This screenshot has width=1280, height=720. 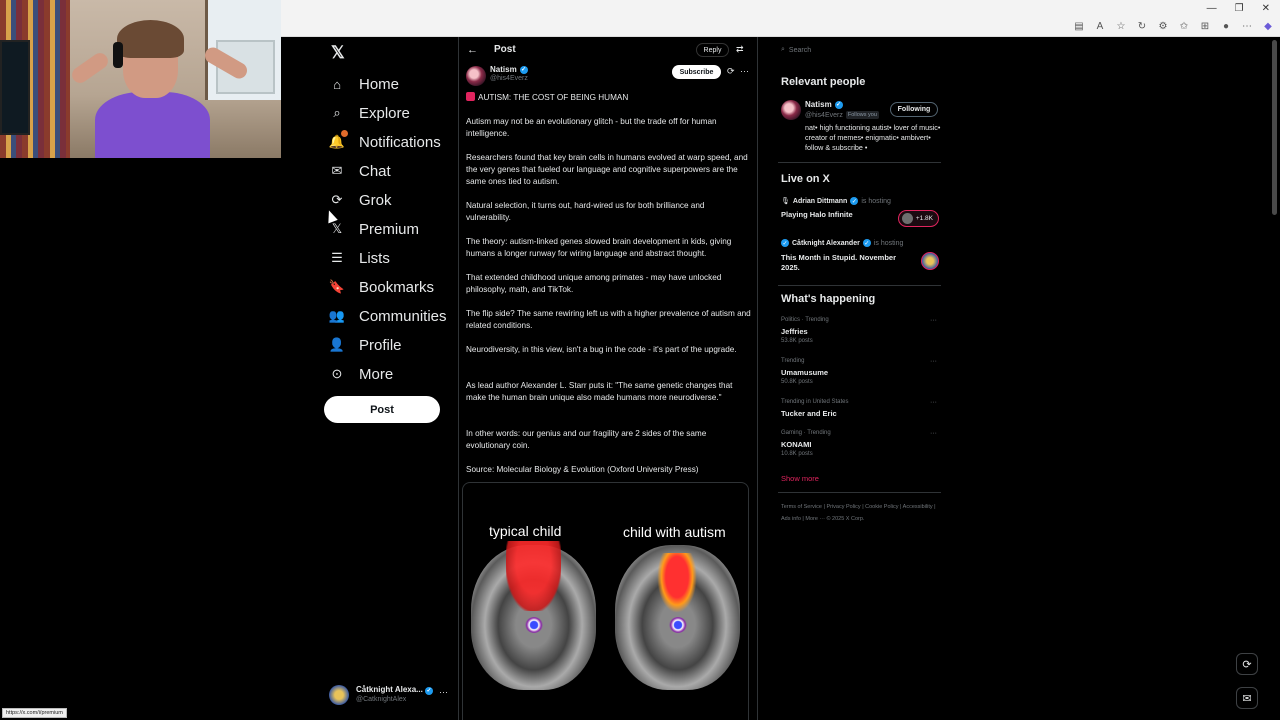 What do you see at coordinates (374, 258) in the screenshot?
I see `nav-item-label: Lists` at bounding box center [374, 258].